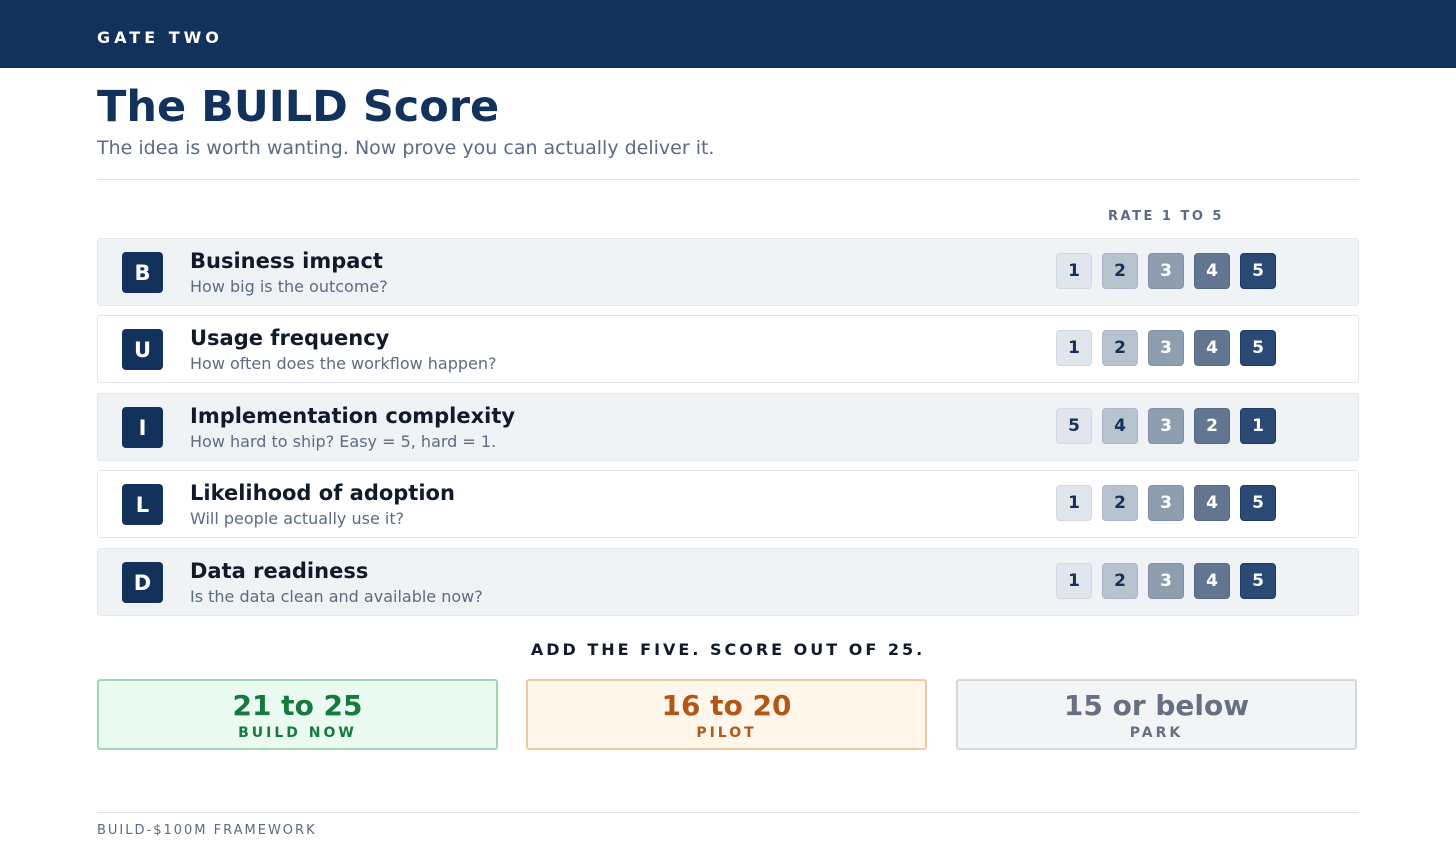  What do you see at coordinates (1166, 216) in the screenshot?
I see `rate-scale-header: RATE 1 TO 5` at bounding box center [1166, 216].